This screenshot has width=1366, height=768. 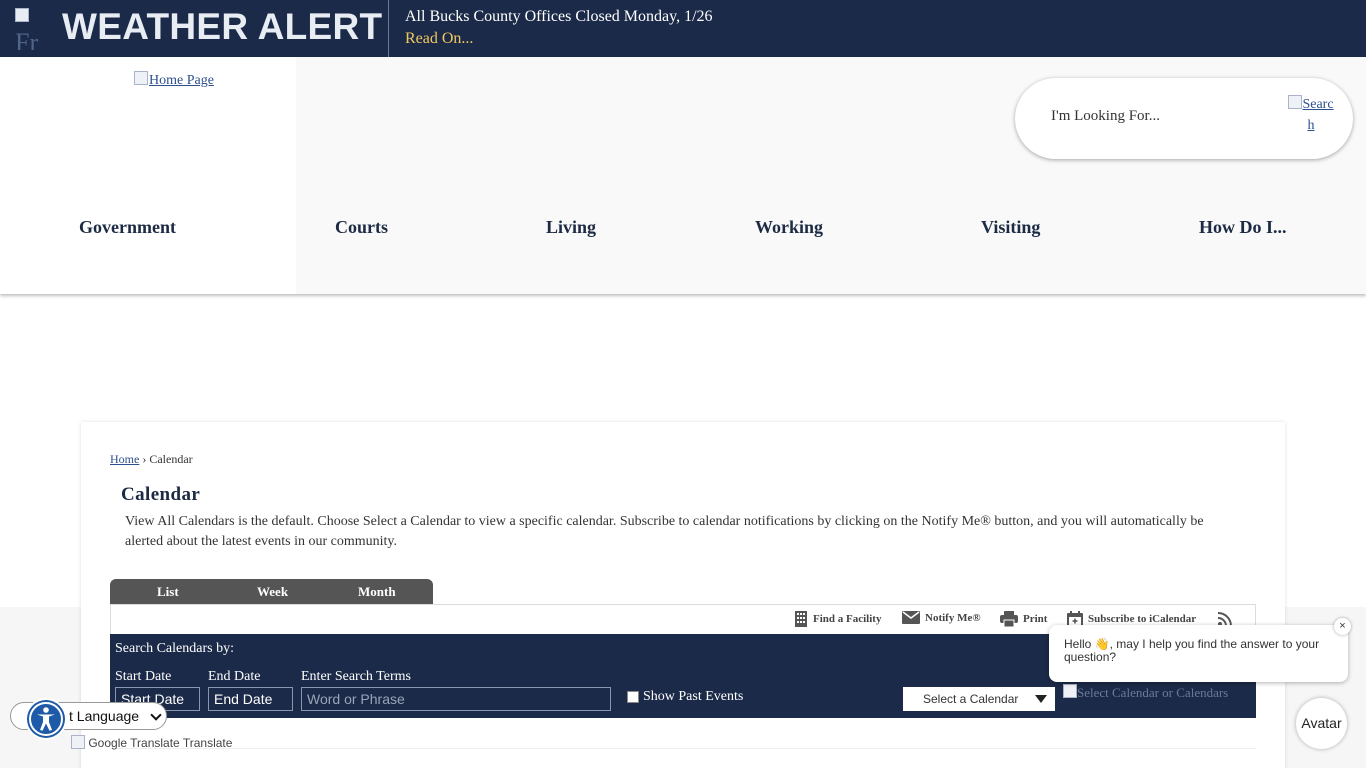 I want to click on print-button: Print, so click(x=1023, y=619).